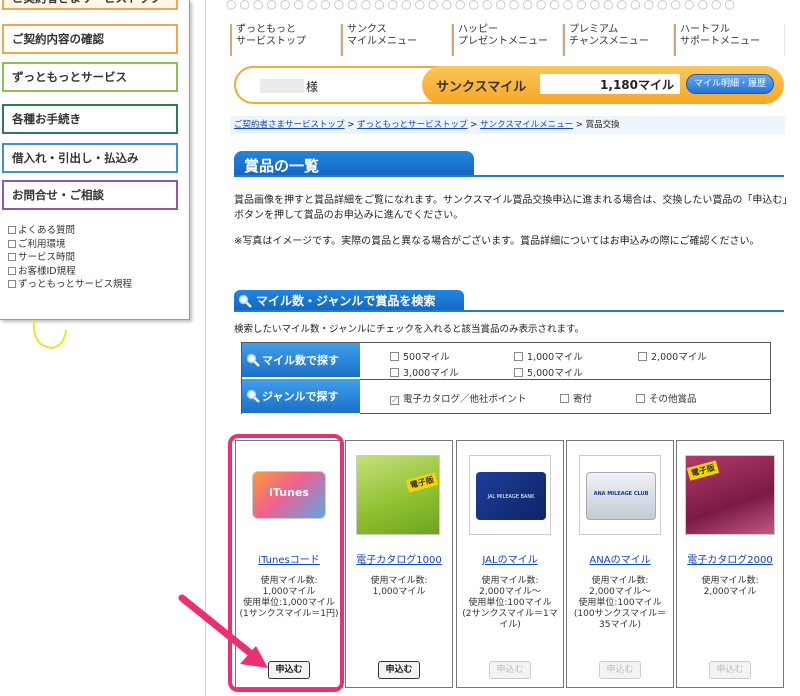 This screenshot has height=696, width=800. What do you see at coordinates (70, 245) in the screenshot?
I see `sidebar-link-environment: ご利用環境` at bounding box center [70, 245].